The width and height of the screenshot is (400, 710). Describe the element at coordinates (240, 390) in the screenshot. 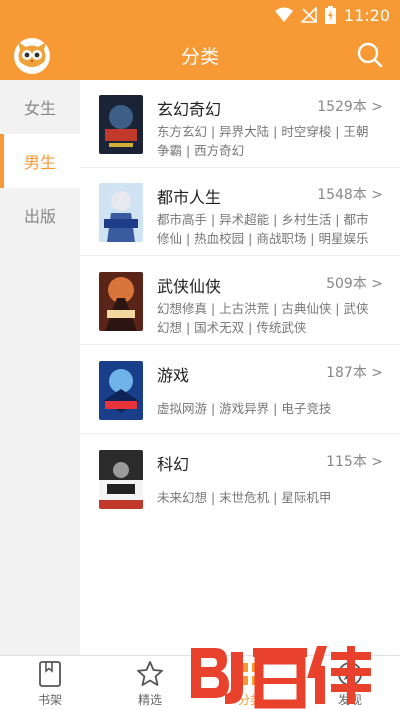

I see `category-row-games: 游戏 187本 > 虚拟网游 | 游戏异界 | 电子竞技` at that location.